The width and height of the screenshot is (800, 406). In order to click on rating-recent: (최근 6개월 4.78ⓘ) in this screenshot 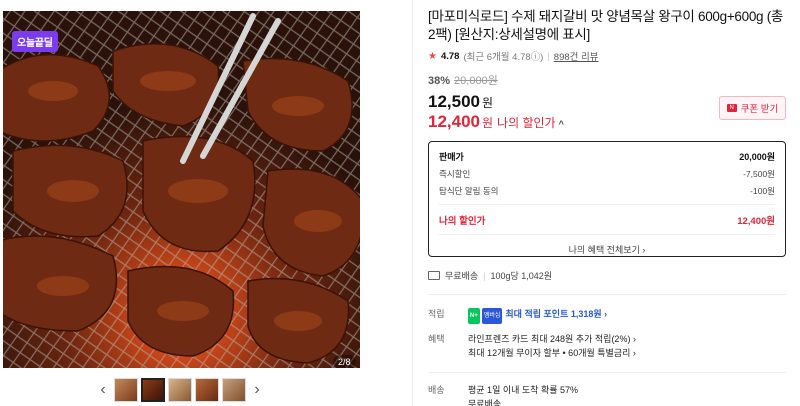, I will do `click(503, 56)`.